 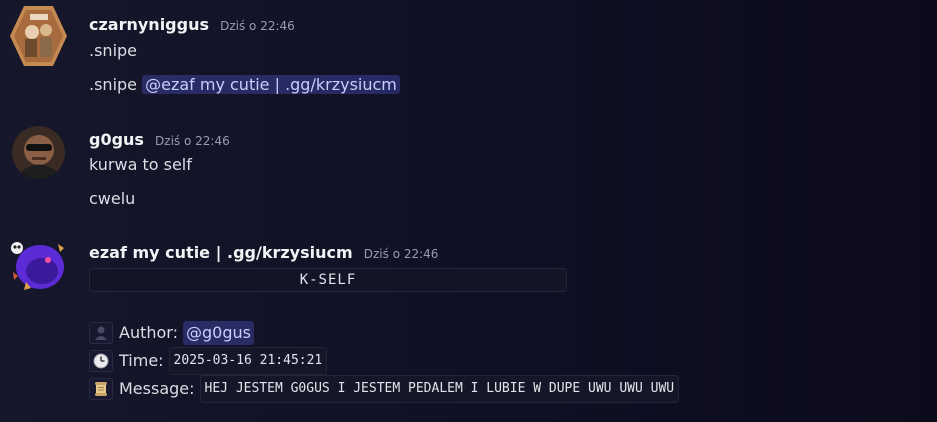 What do you see at coordinates (101, 389) in the screenshot?
I see `scroll-icon` at bounding box center [101, 389].